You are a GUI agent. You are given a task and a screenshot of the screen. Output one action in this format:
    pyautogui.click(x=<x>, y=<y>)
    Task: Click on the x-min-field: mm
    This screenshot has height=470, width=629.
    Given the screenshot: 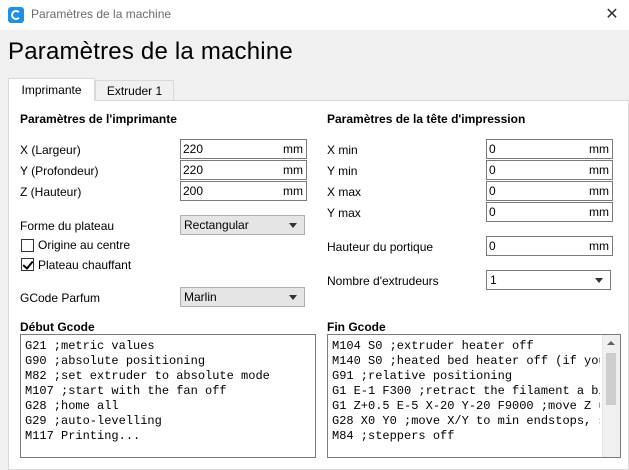 What is the action you would take?
    pyautogui.click(x=549, y=149)
    